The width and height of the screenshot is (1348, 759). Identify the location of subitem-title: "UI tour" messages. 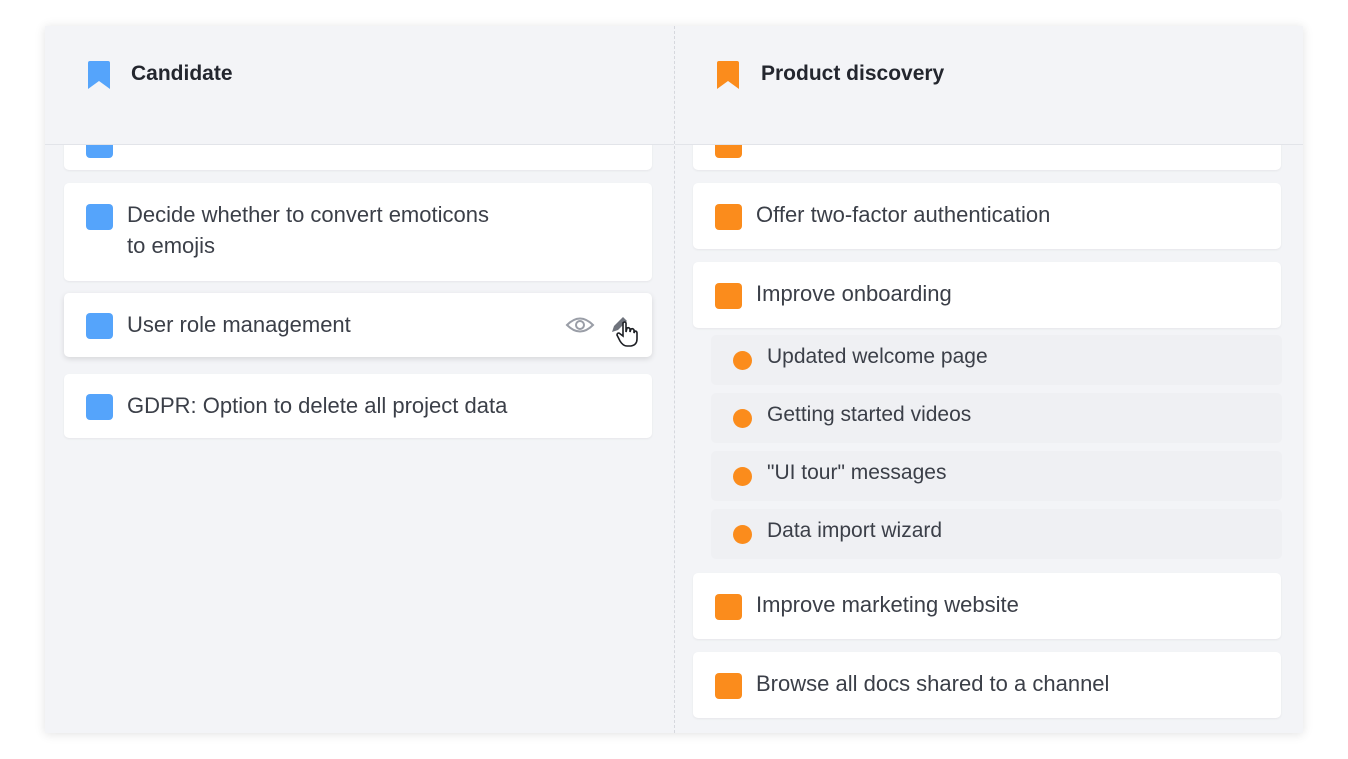
(857, 472).